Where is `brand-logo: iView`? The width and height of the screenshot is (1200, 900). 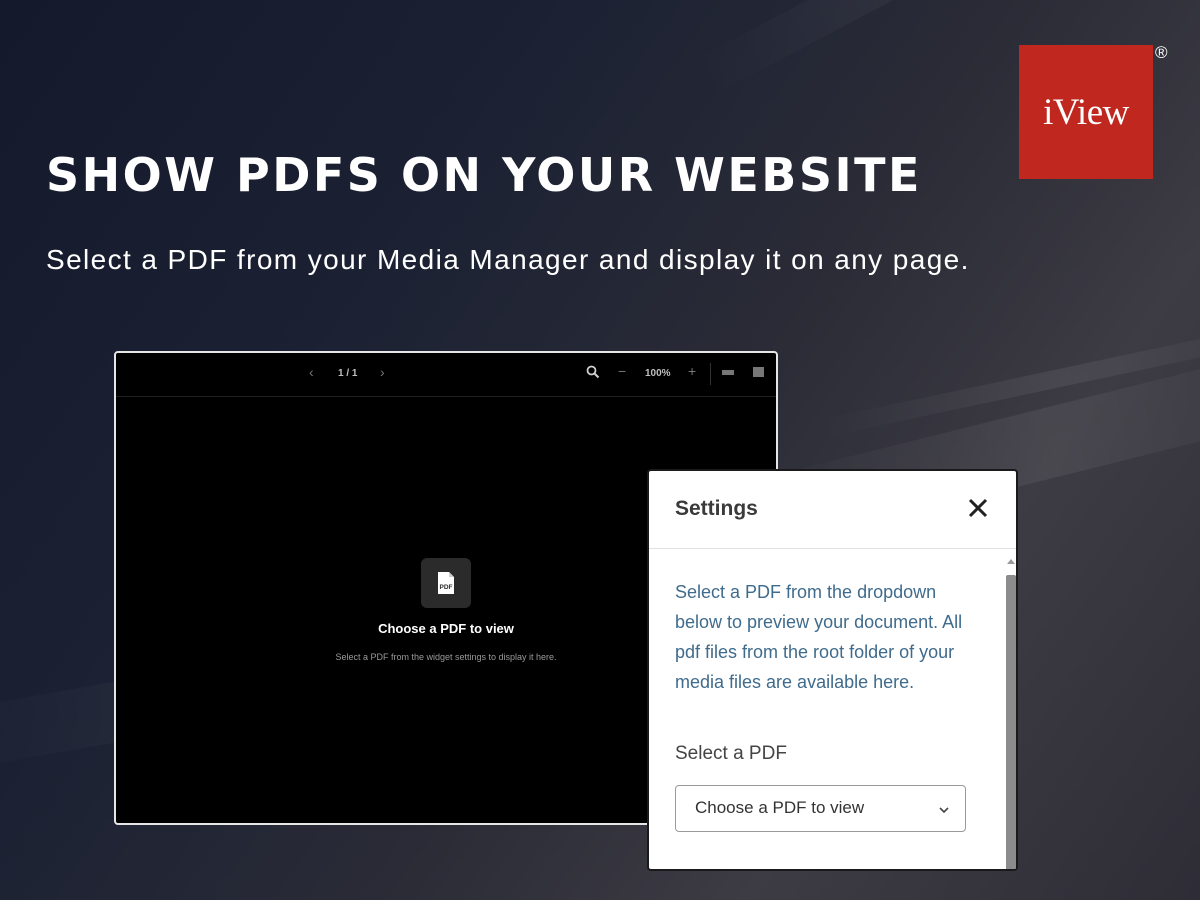
brand-logo: iView is located at coordinates (1086, 112).